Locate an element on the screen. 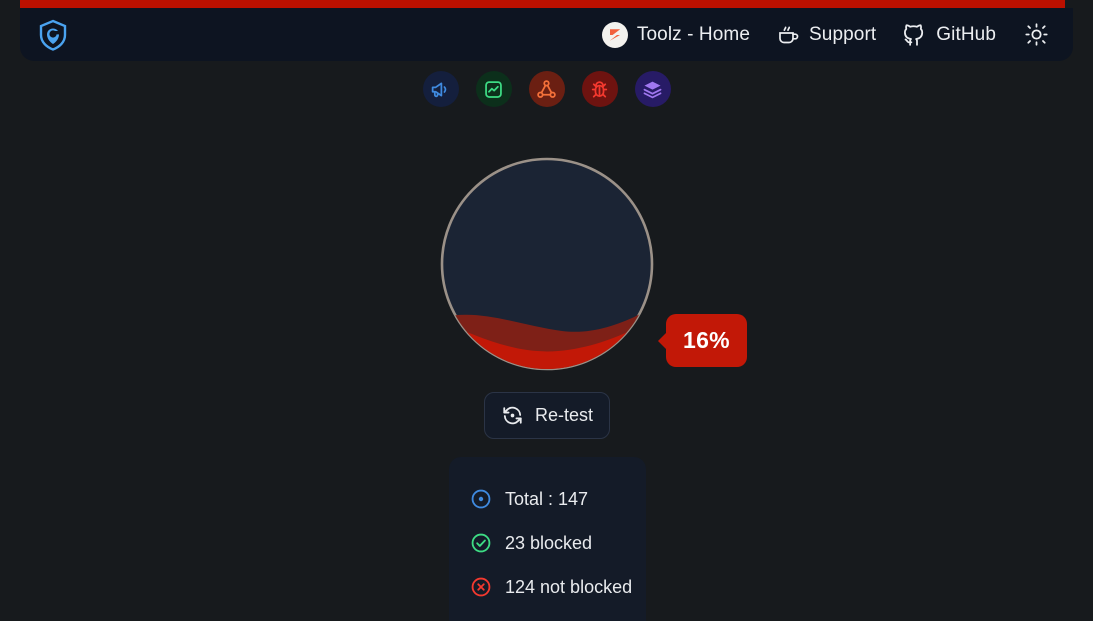 The height and width of the screenshot is (621, 1093). theme-toggle-button is located at coordinates (1036, 34).